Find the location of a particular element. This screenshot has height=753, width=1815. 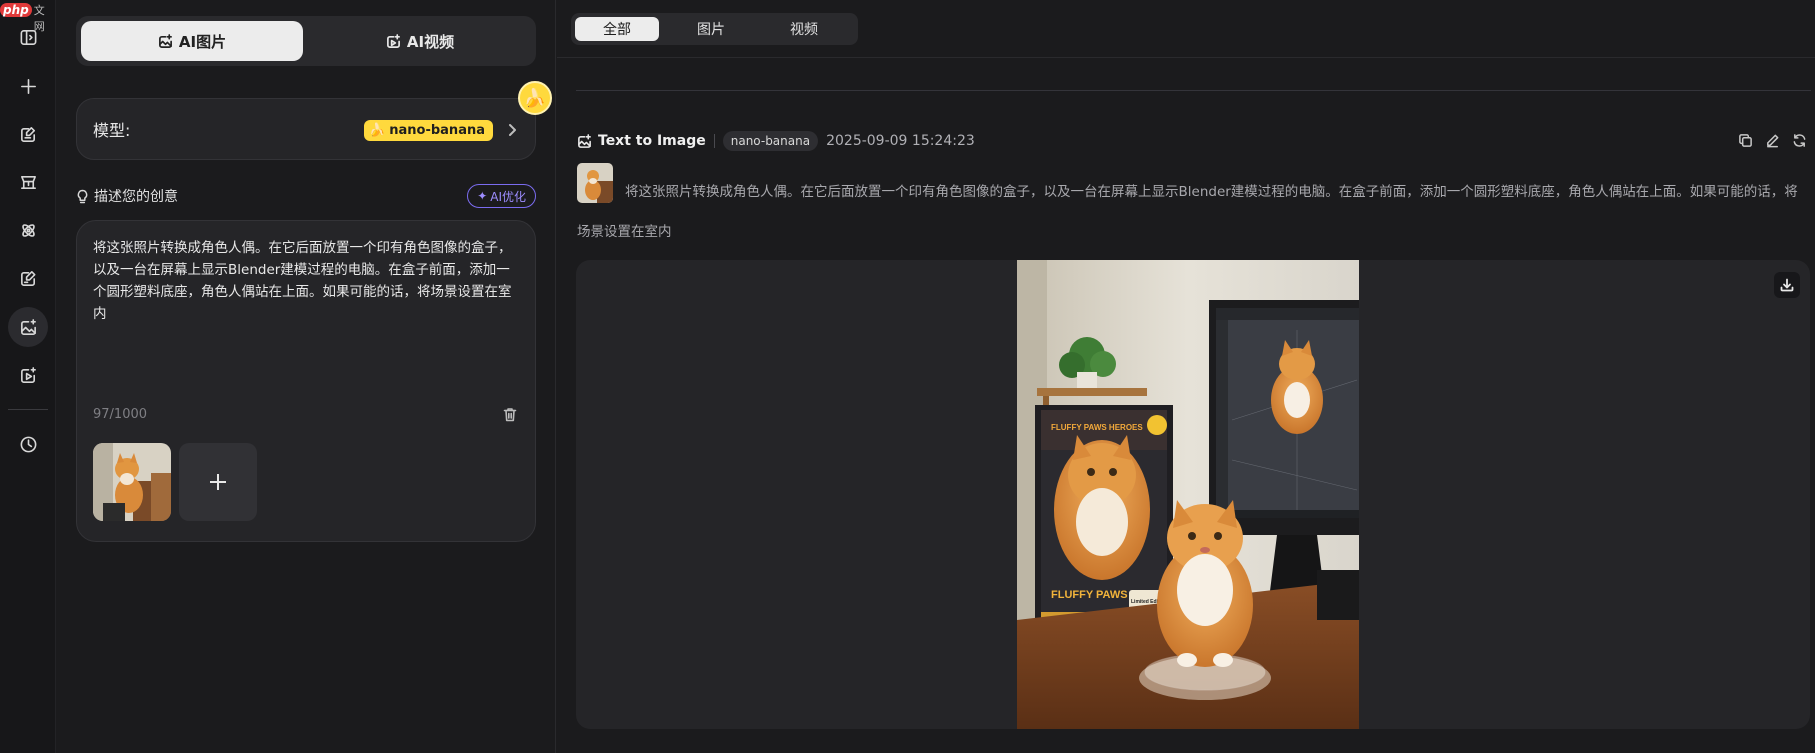

rail-divider is located at coordinates (28, 409).